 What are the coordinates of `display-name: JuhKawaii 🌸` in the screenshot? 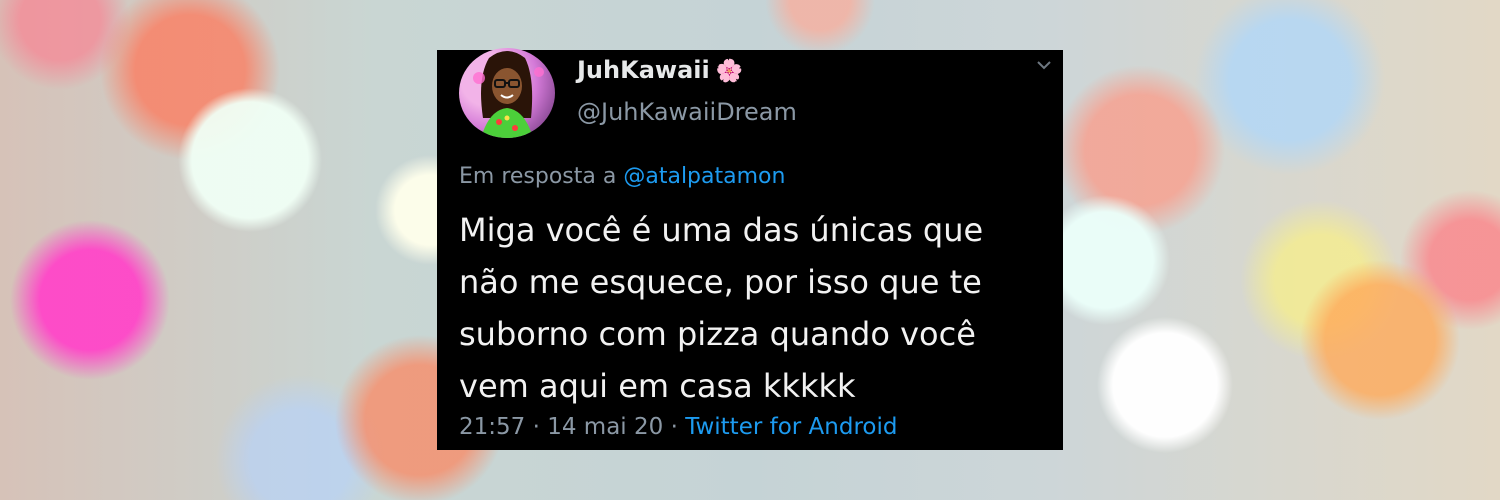 It's located at (660, 70).